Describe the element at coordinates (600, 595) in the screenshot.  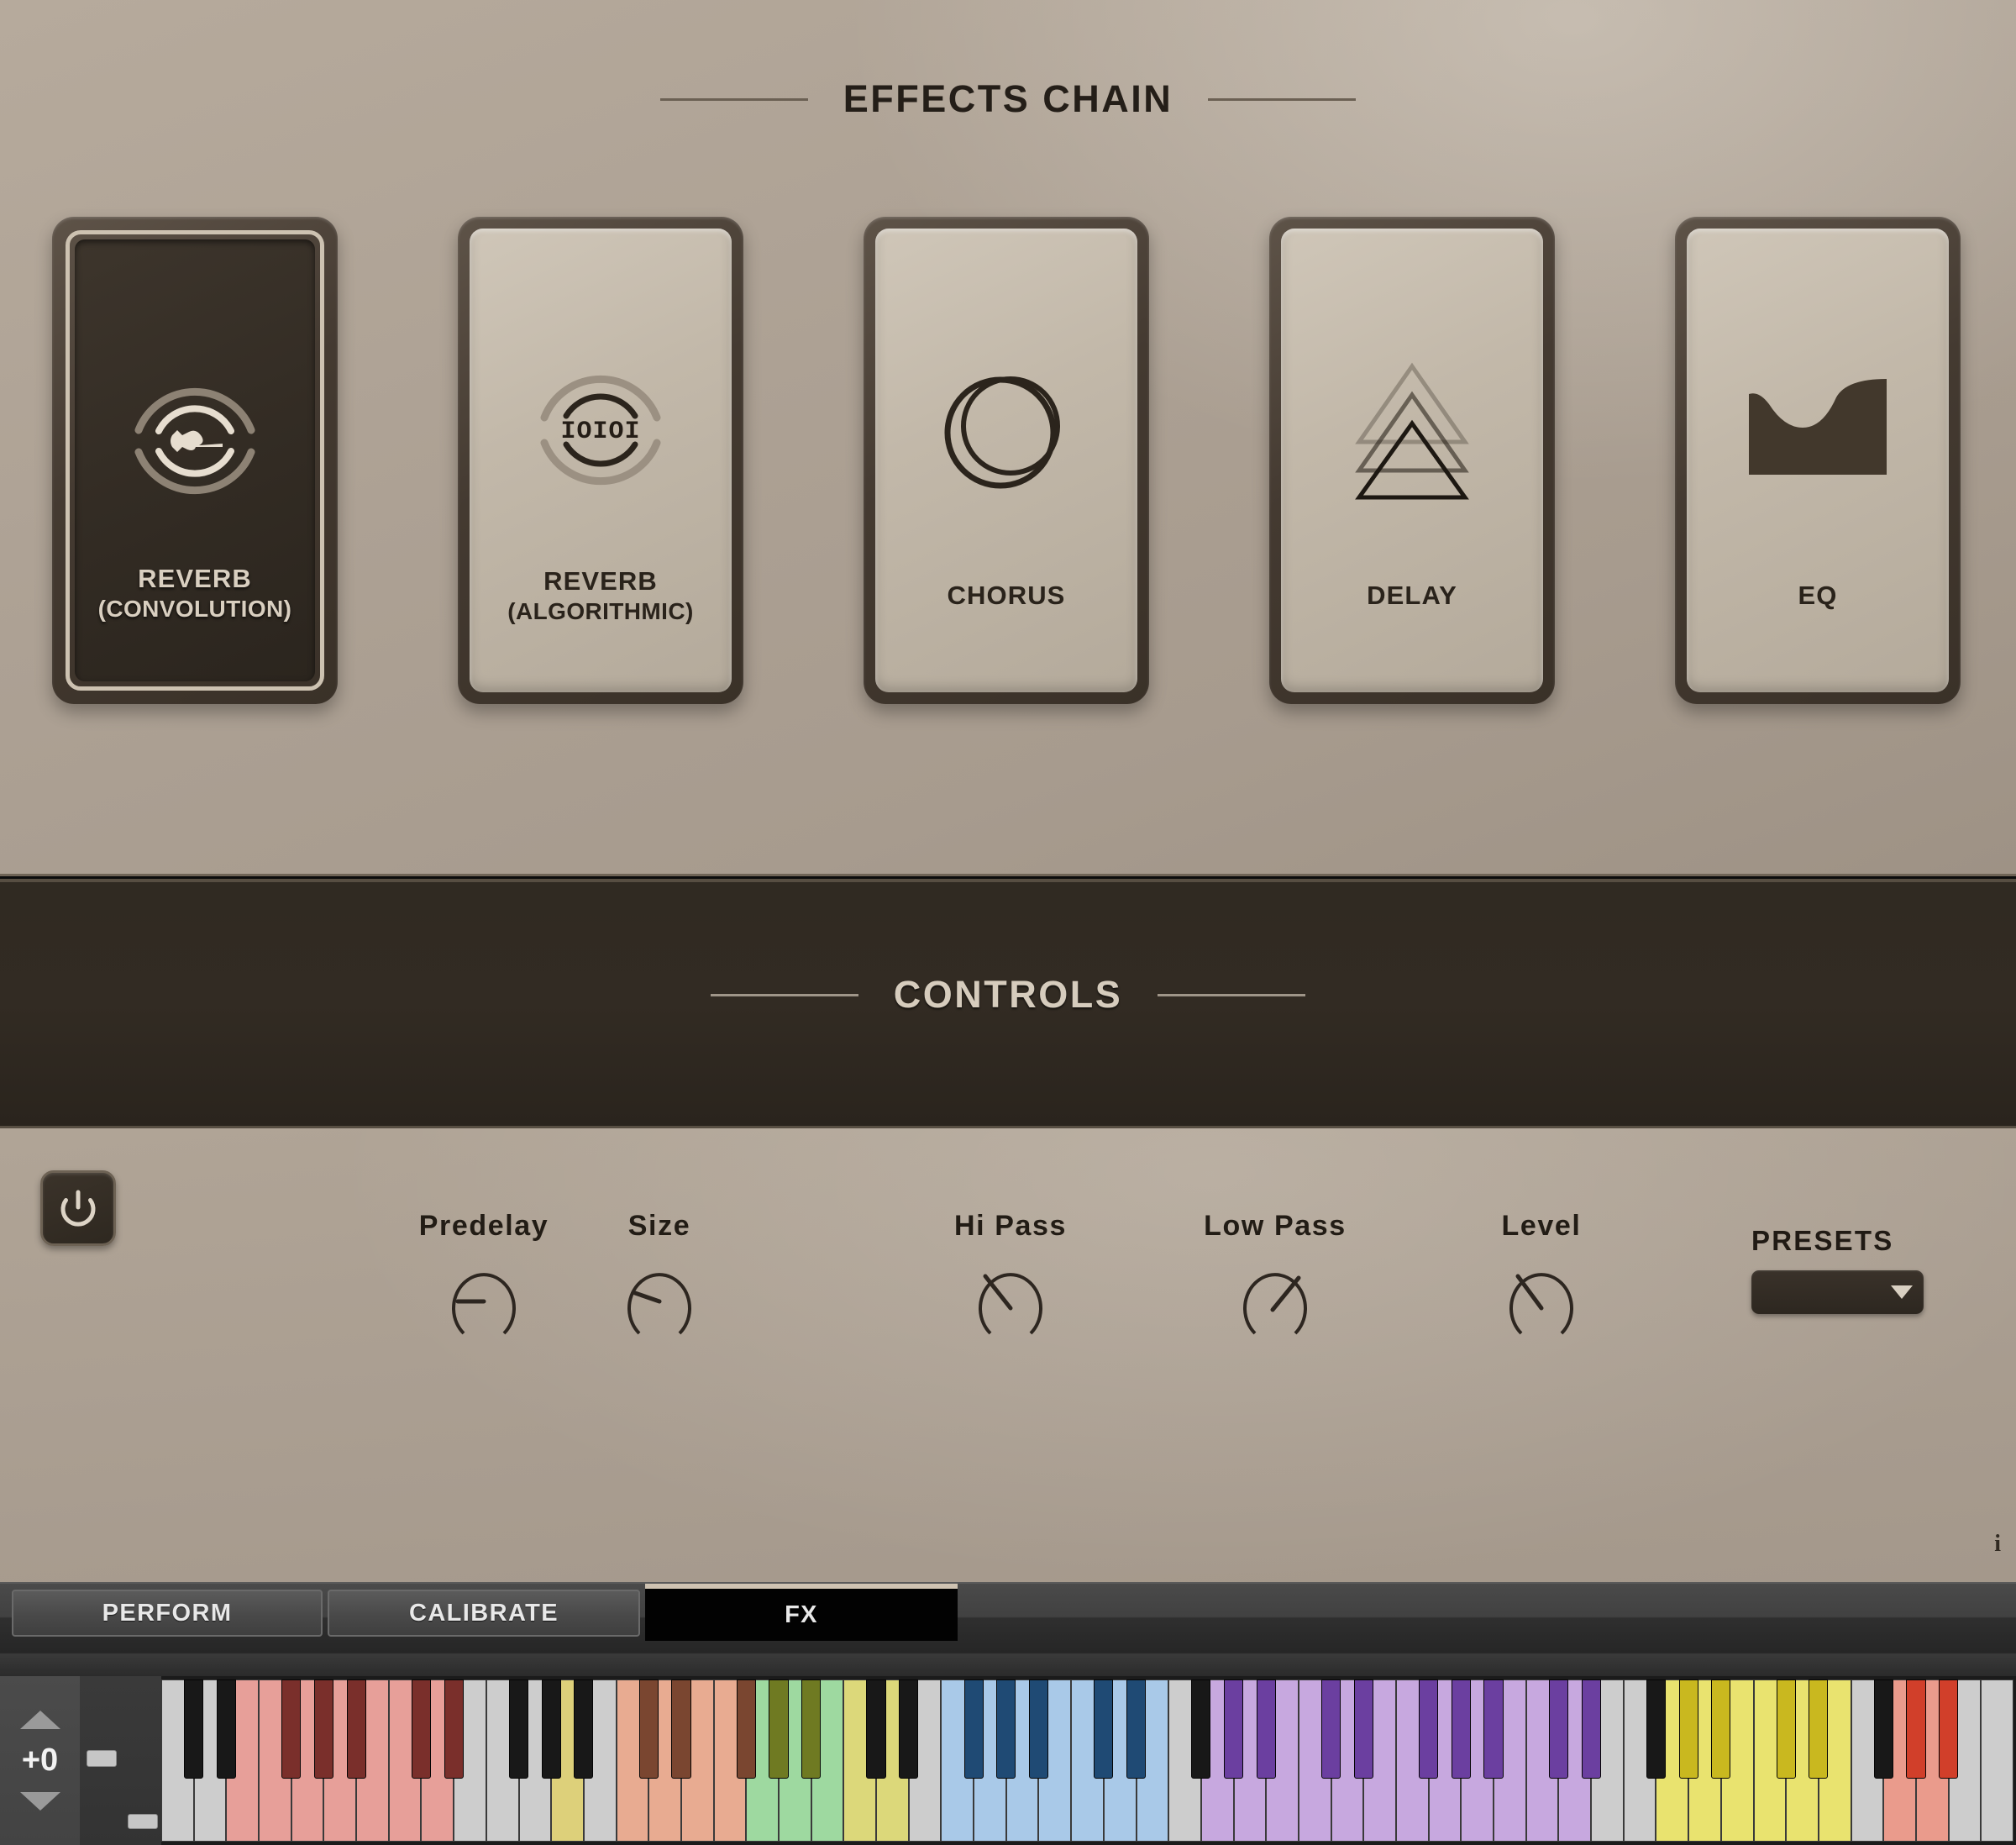
I see `effect-slot-label: REVERB (ALGORITHMIC)` at that location.